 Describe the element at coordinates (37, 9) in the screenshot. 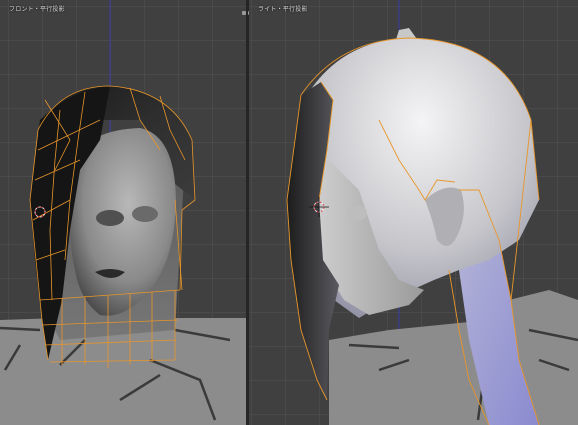

I see `viewport-label-front: フロント・平行投影` at that location.